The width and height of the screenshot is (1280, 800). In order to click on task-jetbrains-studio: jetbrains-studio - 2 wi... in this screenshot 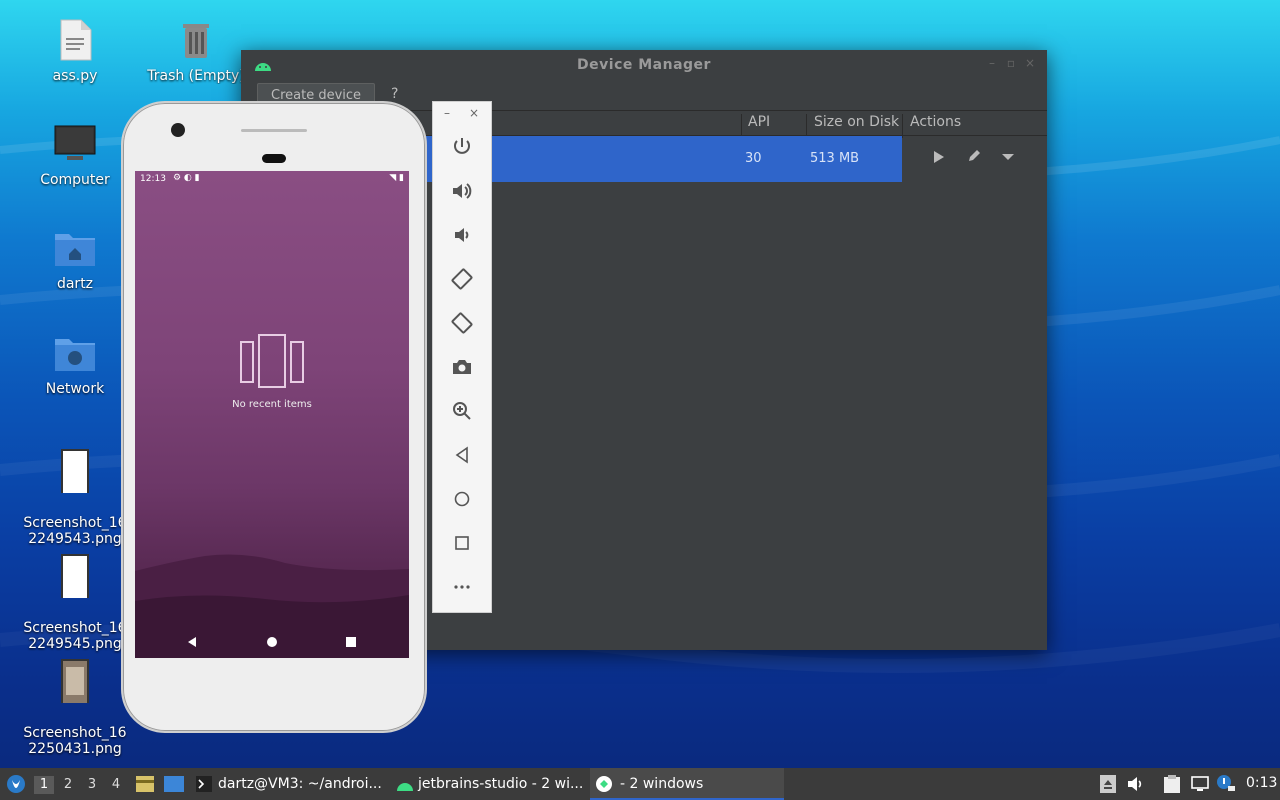, I will do `click(489, 784)`.